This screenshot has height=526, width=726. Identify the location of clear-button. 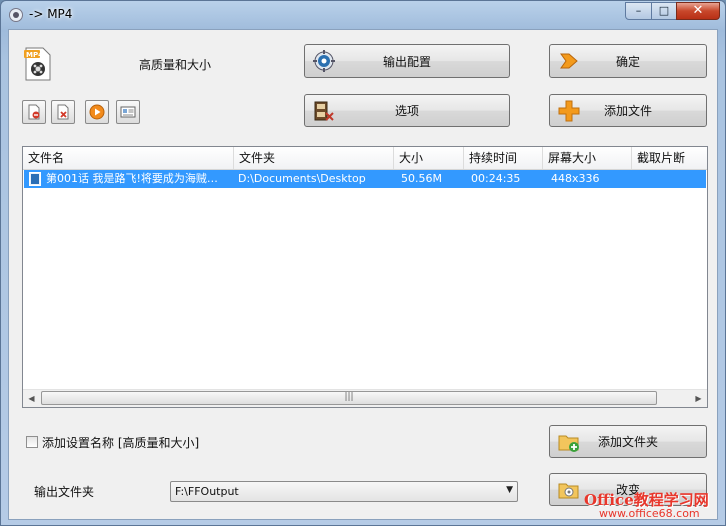
(63, 112).